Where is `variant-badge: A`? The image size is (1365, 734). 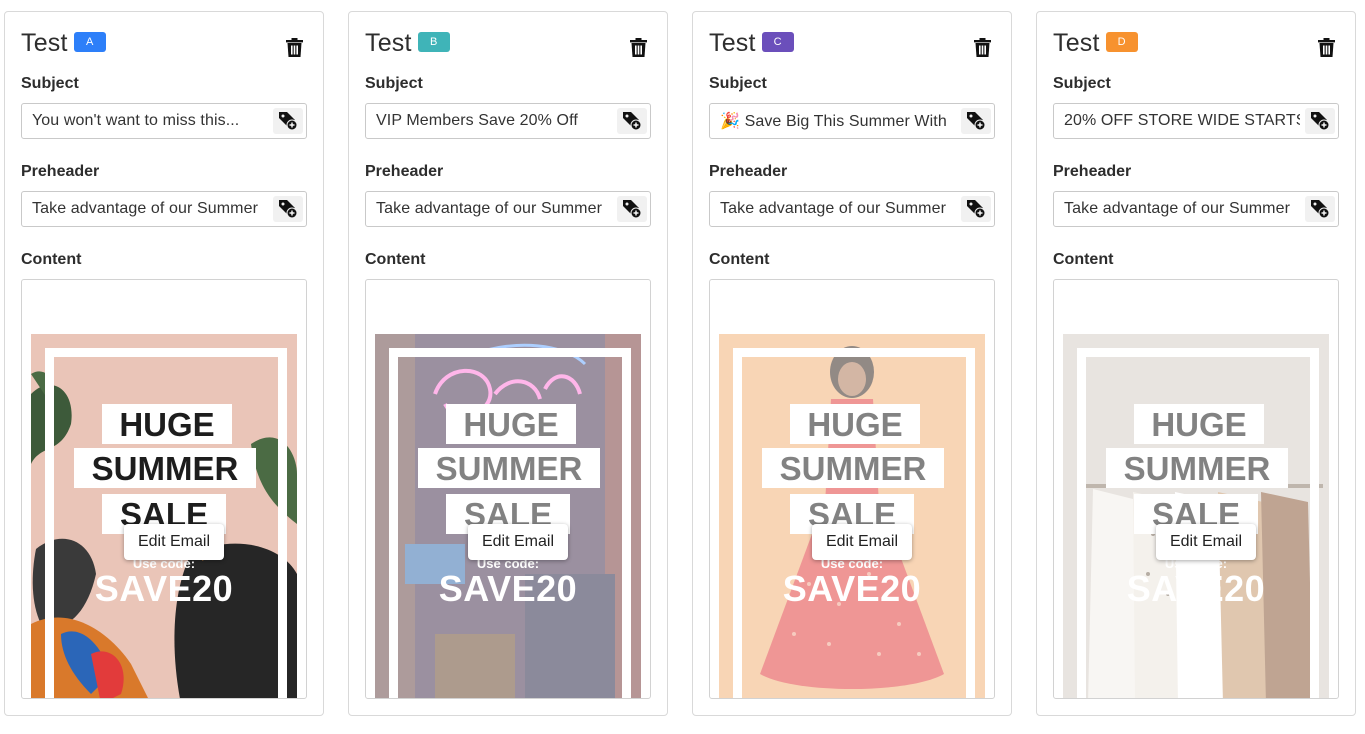 variant-badge: A is located at coordinates (89, 42).